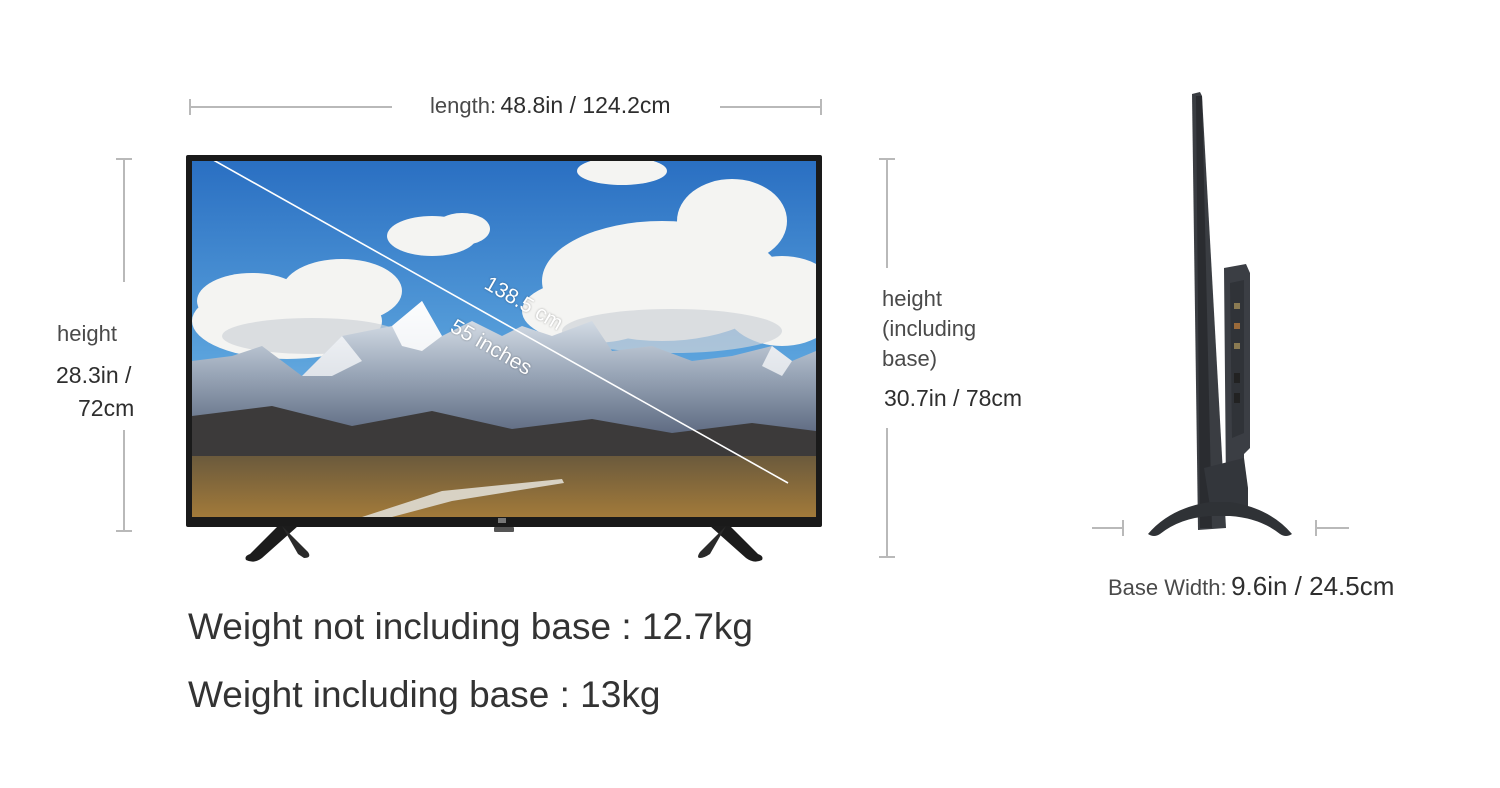  I want to click on weight-including-base: Weight including base : 13kg, so click(424, 694).